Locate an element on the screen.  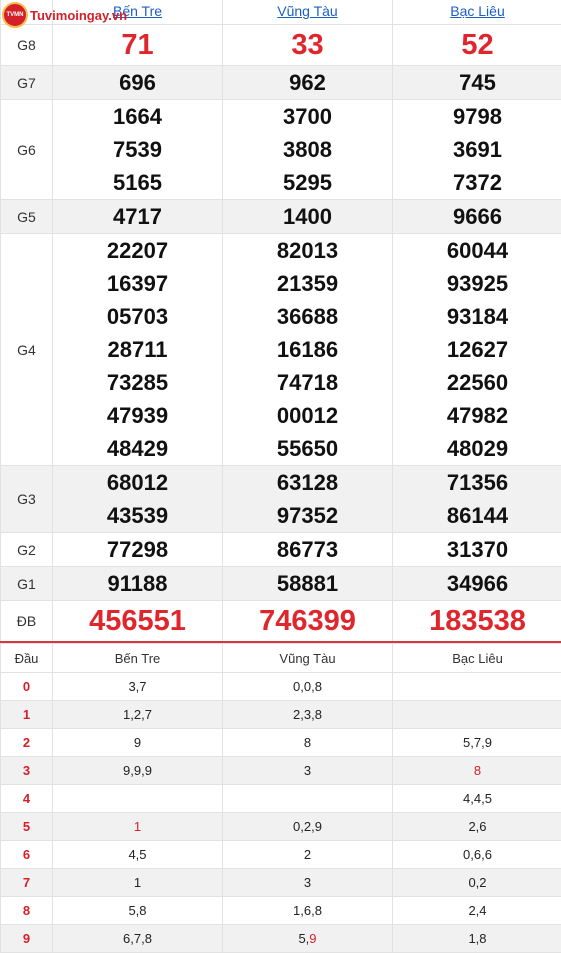
prize-number: 58881 is located at coordinates (307, 583).